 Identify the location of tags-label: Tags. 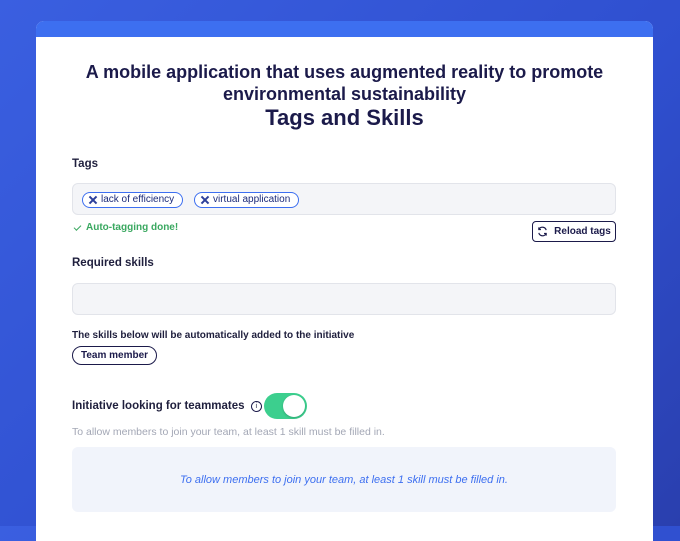
(85, 164).